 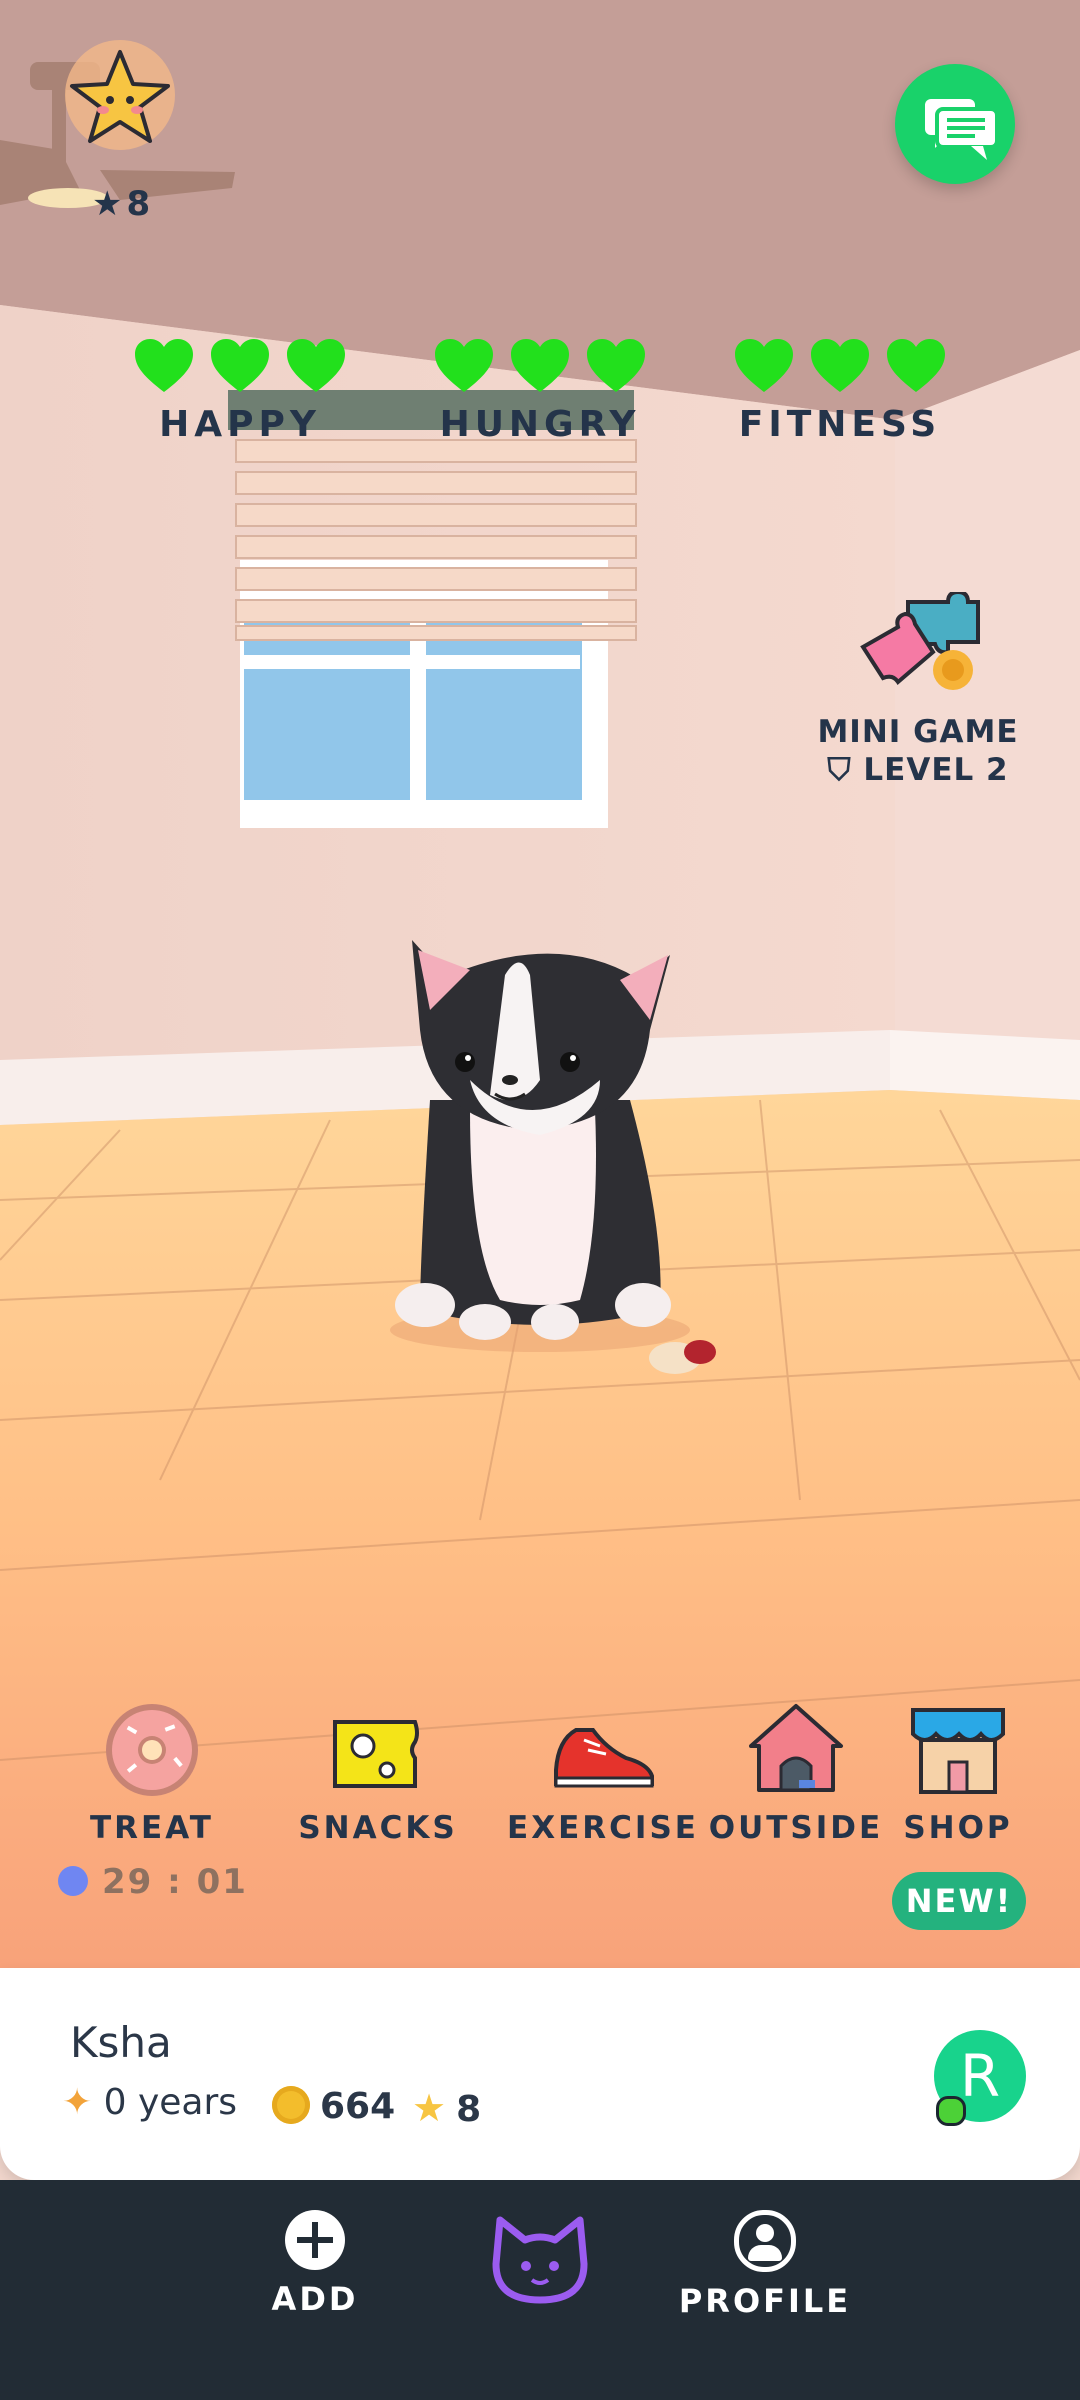 I want to click on sneaker-icon, so click(x=604, y=1758).